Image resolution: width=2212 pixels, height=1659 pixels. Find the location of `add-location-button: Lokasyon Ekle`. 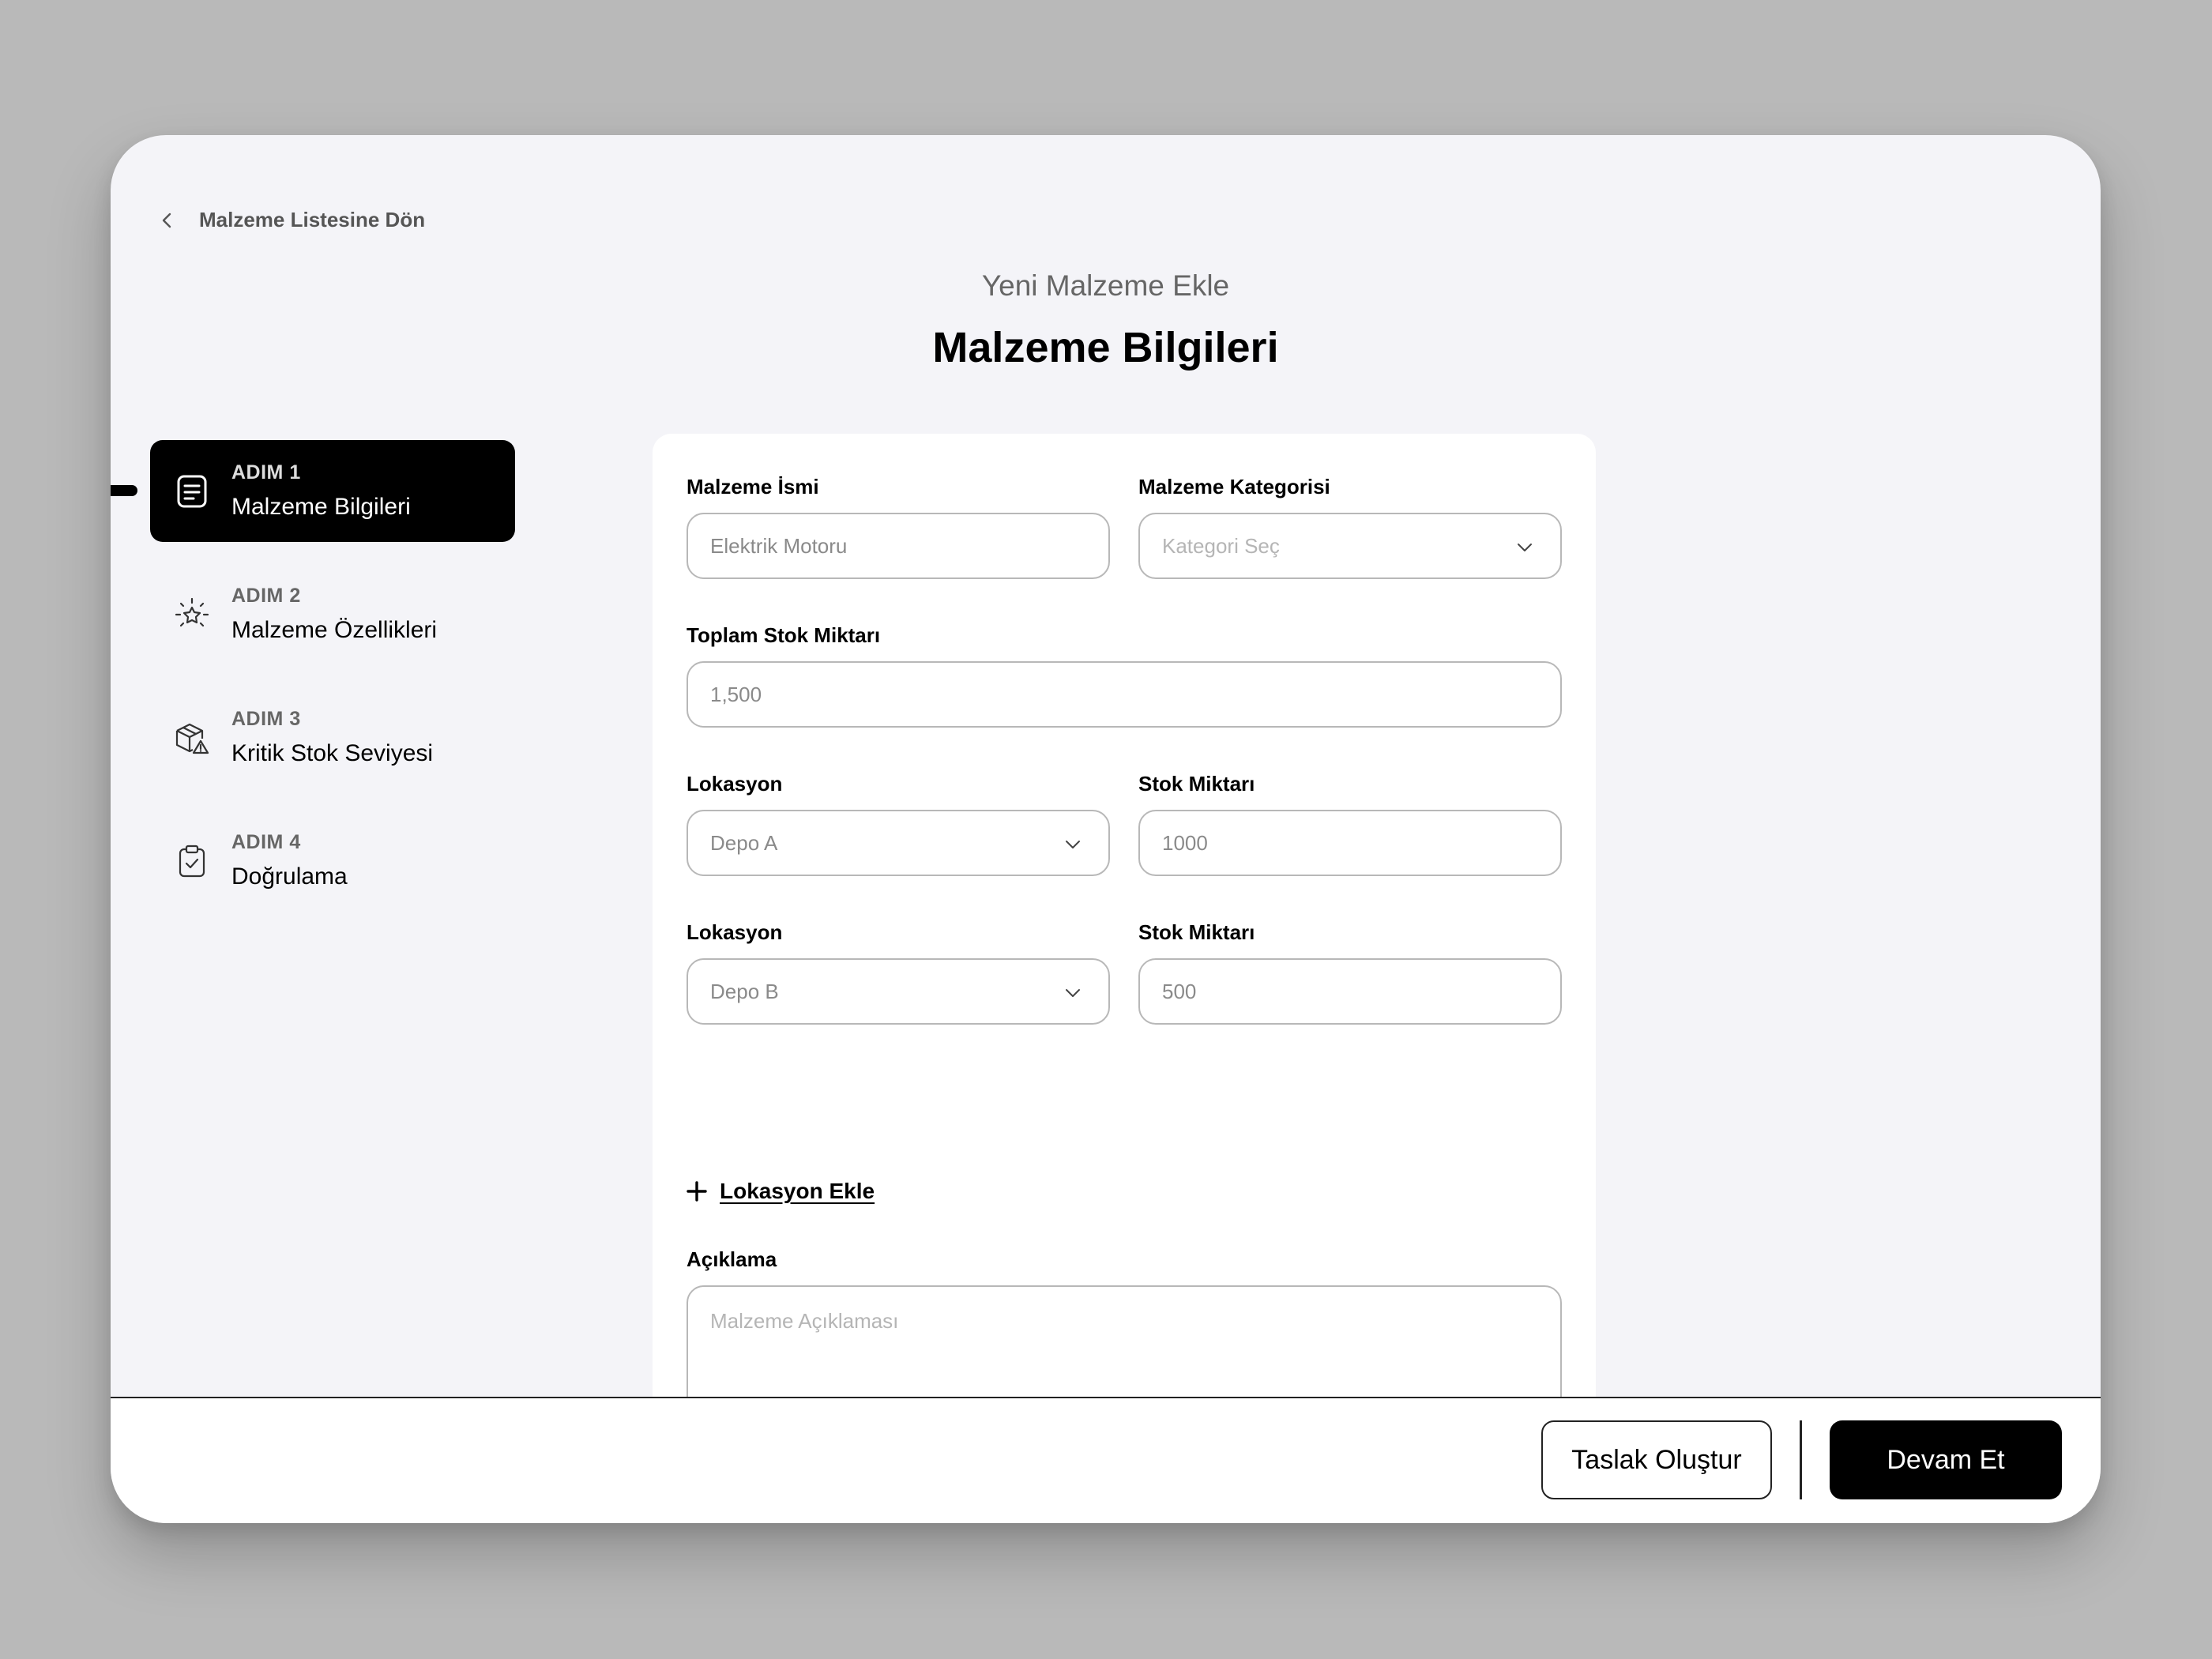

add-location-button: Lokasyon Ekle is located at coordinates (781, 1191).